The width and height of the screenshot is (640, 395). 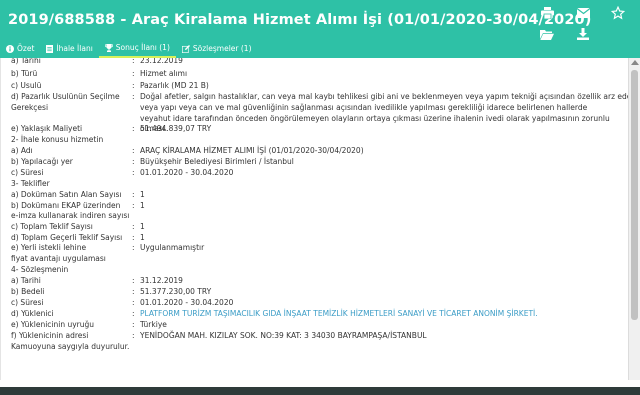 I want to click on vertical-scrollbar, so click(x=634, y=219).